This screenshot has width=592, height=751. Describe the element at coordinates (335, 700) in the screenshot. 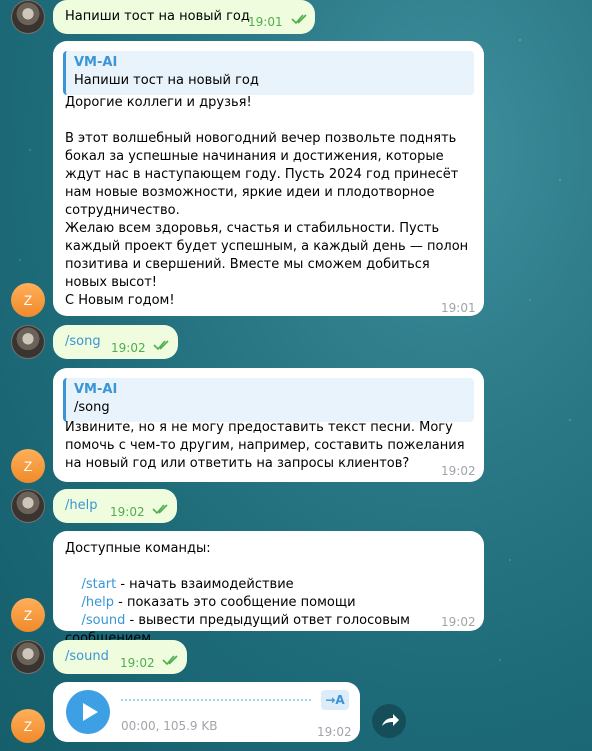

I see `transcribe-button: →A` at that location.